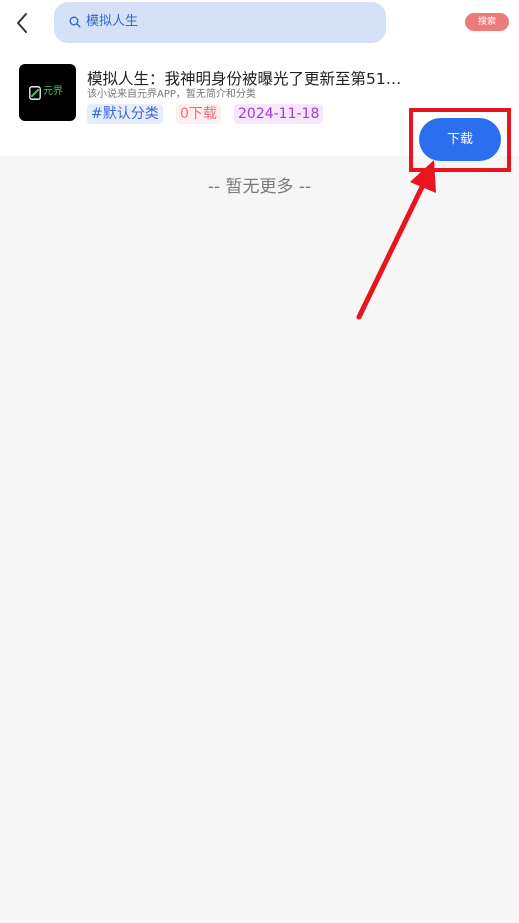 Image resolution: width=519 pixels, height=923 pixels. I want to click on no-more-text: -- 暂无更多 --, so click(259, 187).